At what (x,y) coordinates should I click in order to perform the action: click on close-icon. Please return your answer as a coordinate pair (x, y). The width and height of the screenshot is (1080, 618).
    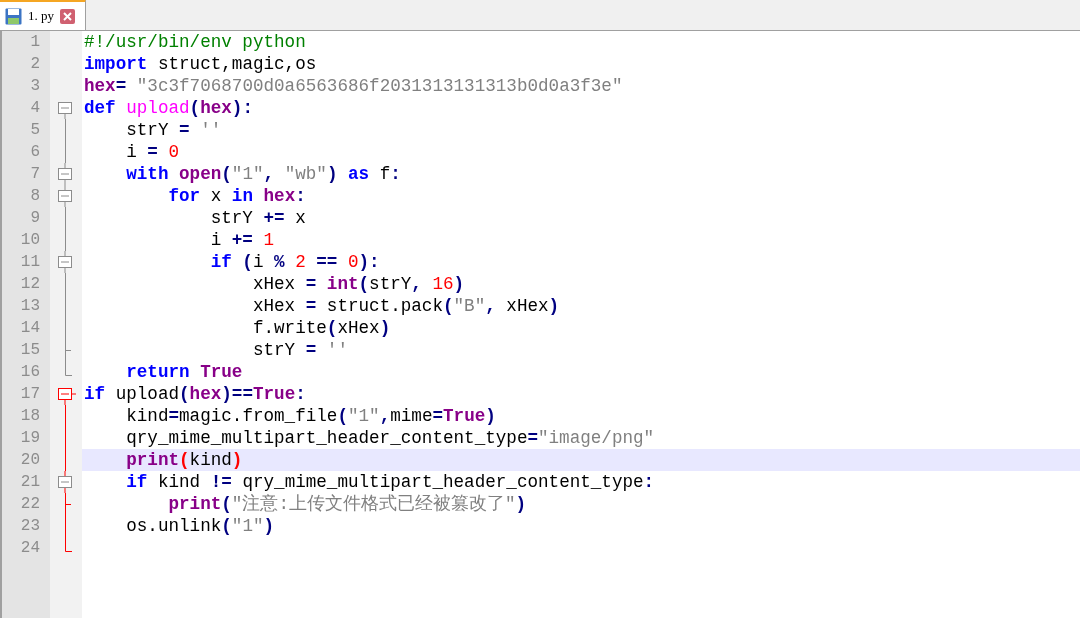
    Looking at the image, I should click on (67, 16).